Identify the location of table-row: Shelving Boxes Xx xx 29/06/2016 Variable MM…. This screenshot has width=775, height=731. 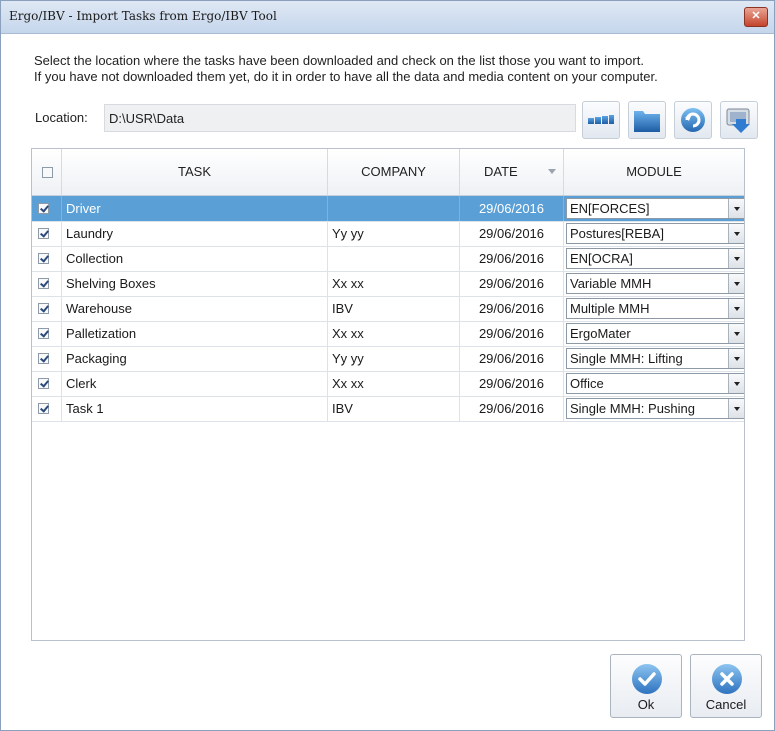
(388, 284).